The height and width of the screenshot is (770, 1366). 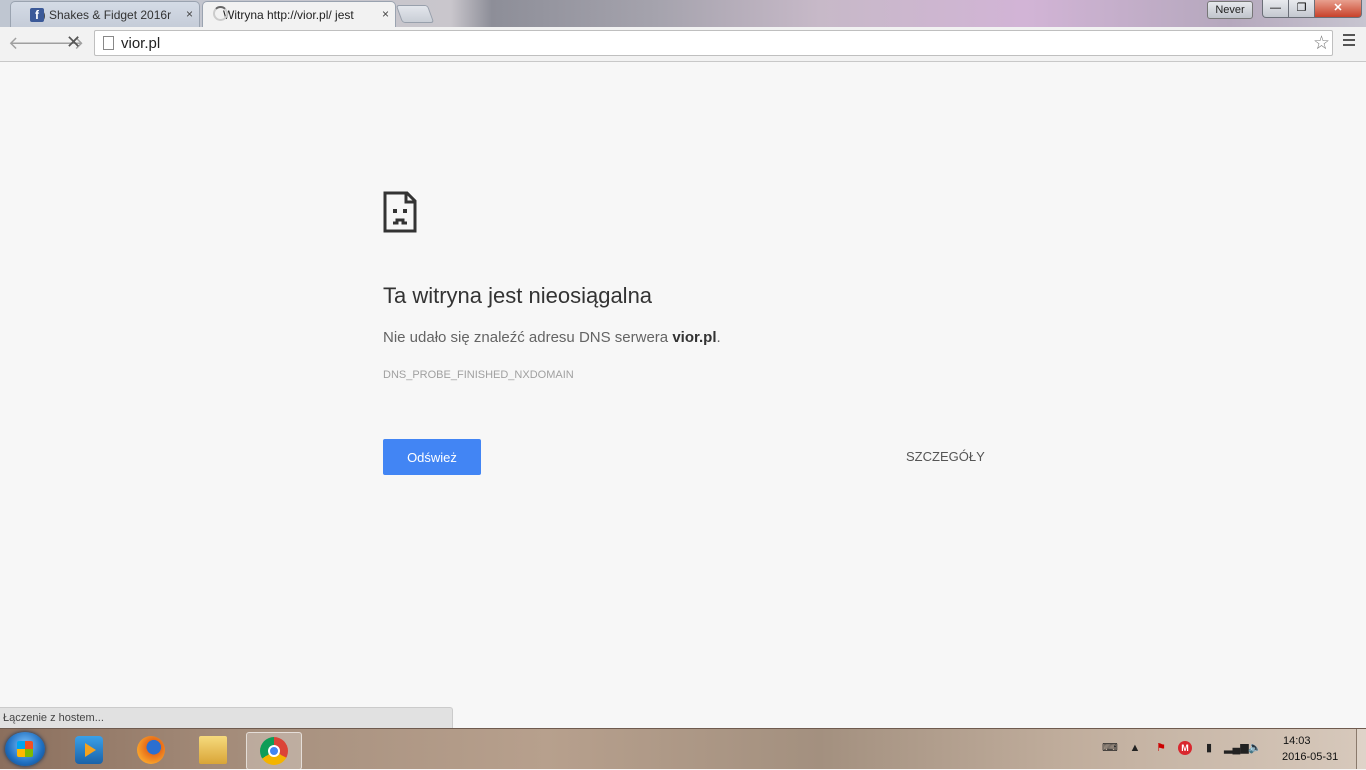 What do you see at coordinates (1310, 757) in the screenshot?
I see `clock-date: 2016-05-31` at bounding box center [1310, 757].